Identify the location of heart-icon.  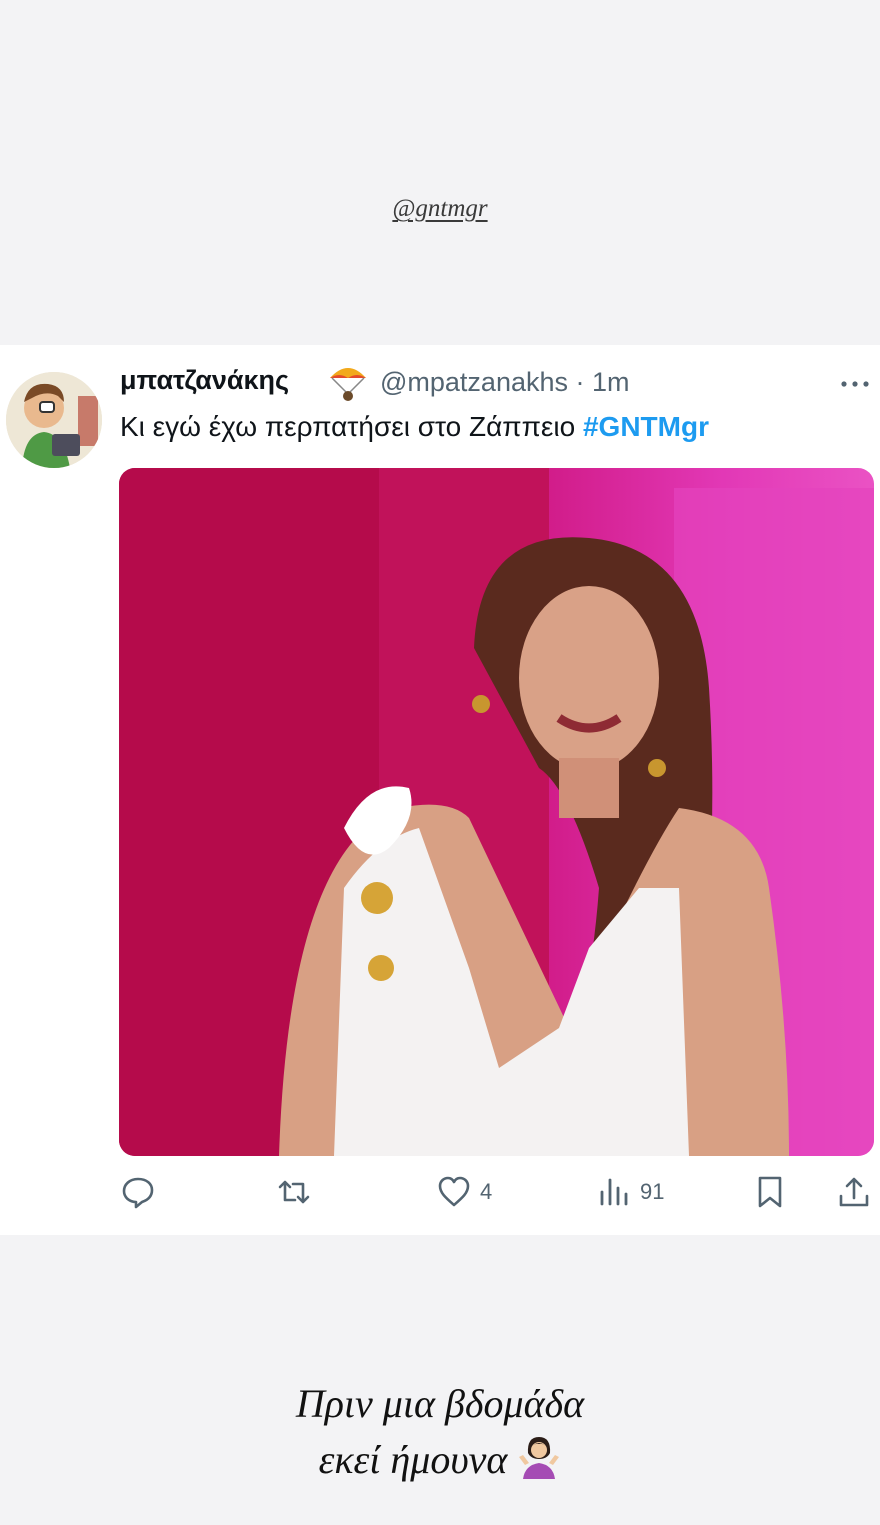
(454, 1191).